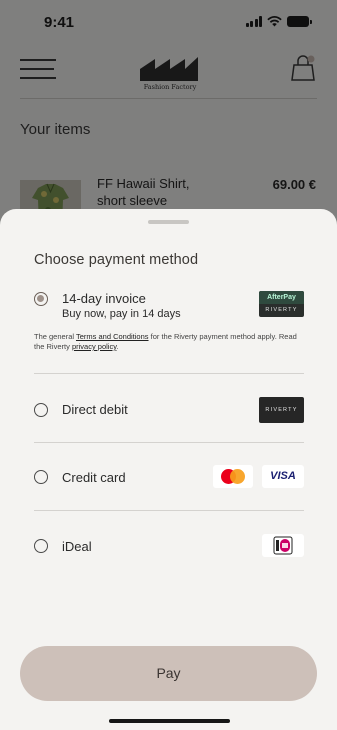  What do you see at coordinates (116, 260) in the screenshot?
I see `sheet-title: Choose payment method` at bounding box center [116, 260].